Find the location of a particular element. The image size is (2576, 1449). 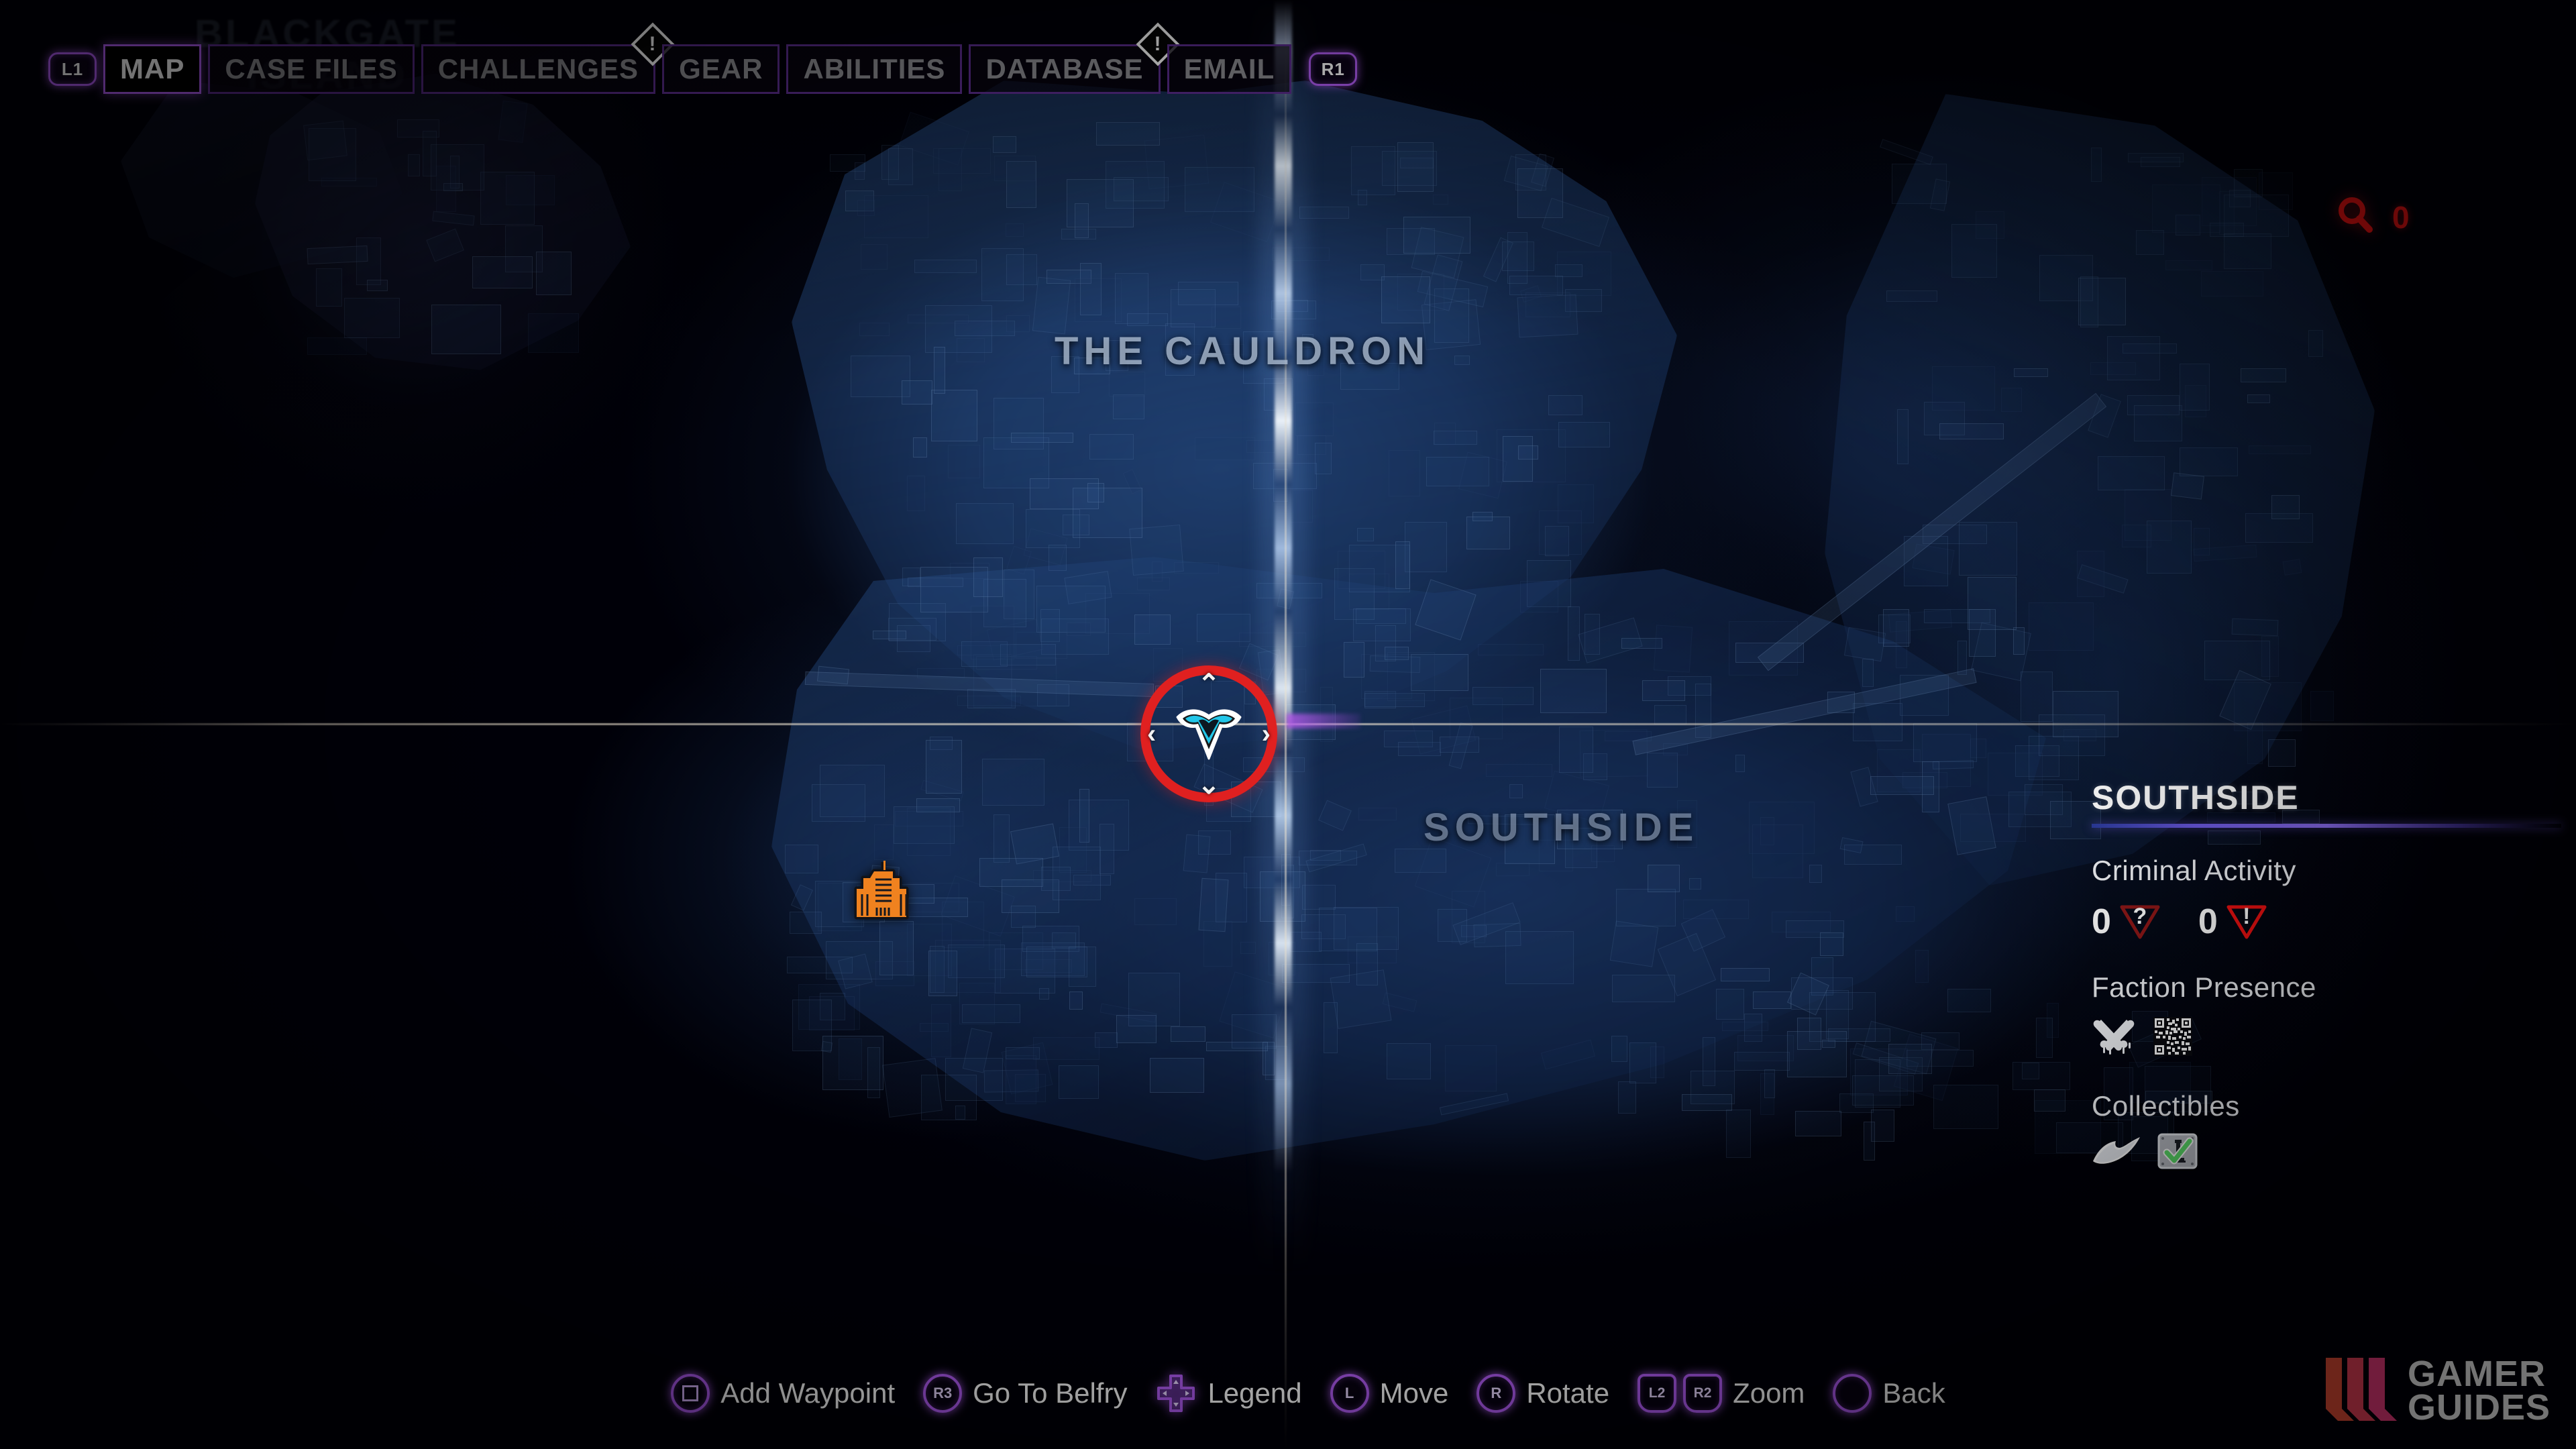

unknown-crime-glyph: ? is located at coordinates (2140, 916).